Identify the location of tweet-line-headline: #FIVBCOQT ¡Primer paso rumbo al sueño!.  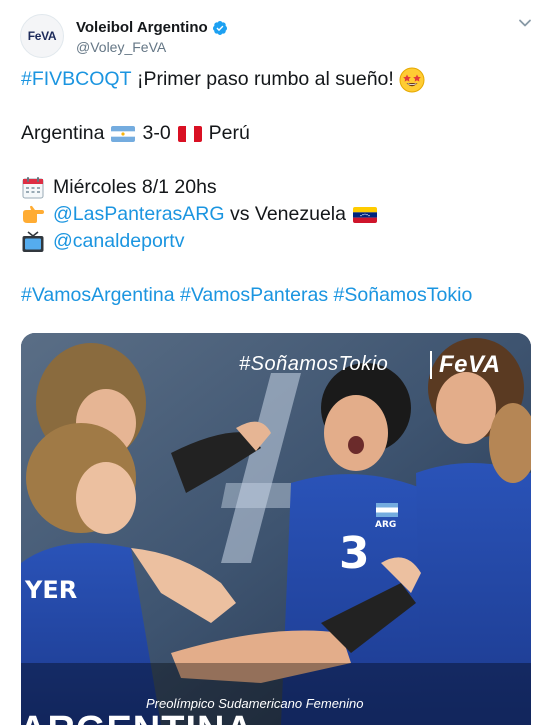
(278, 79).